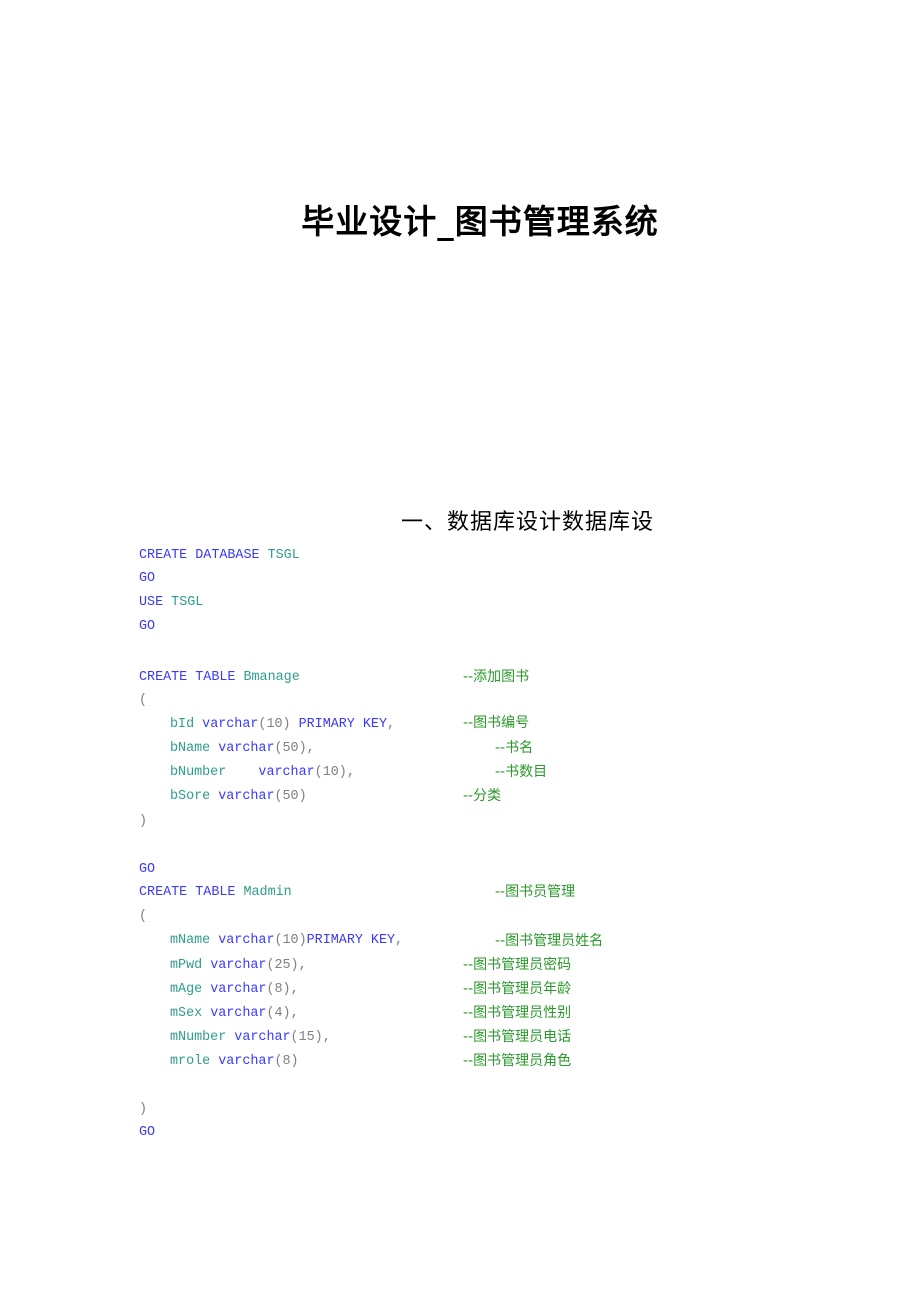  I want to click on column-name: bId, so click(182, 724).